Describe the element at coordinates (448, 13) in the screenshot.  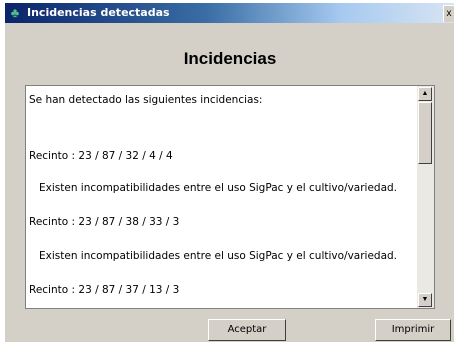
I see `close-button: x` at that location.